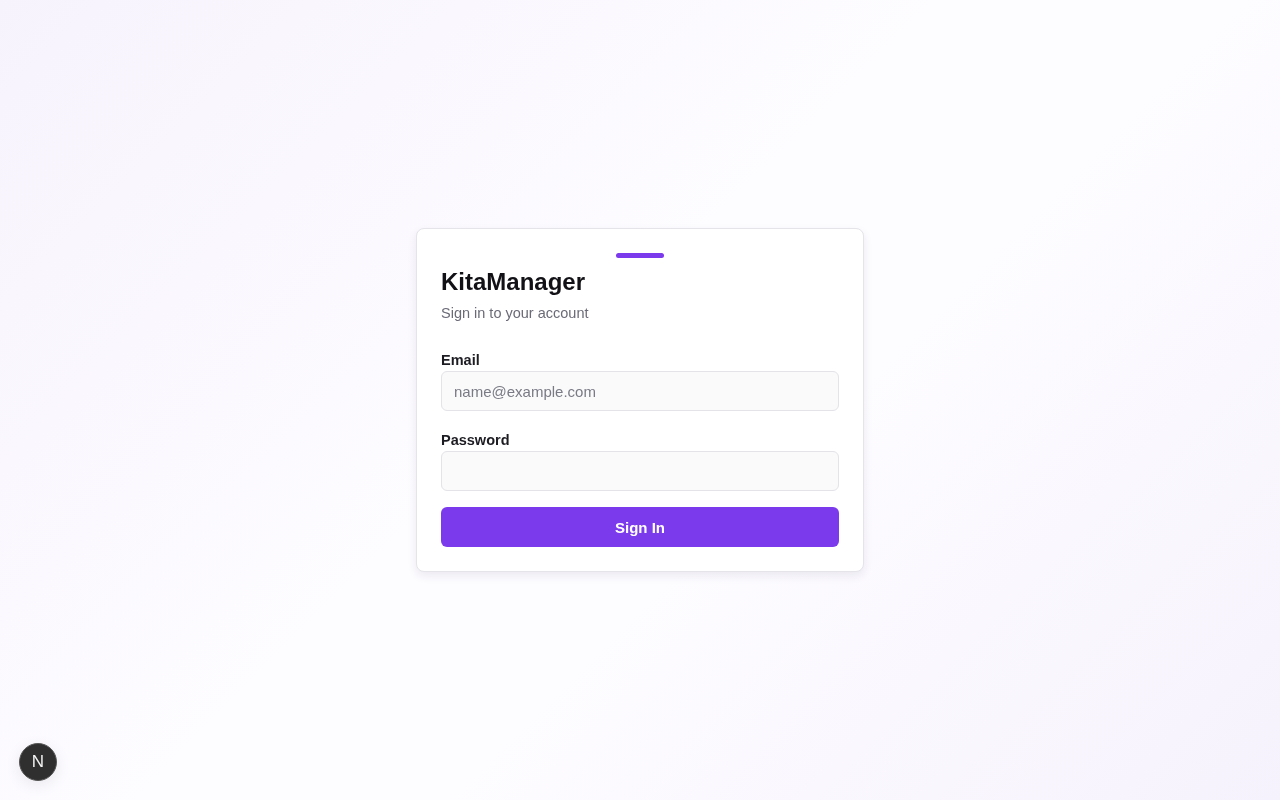 This screenshot has height=800, width=1280. I want to click on accent-bar, so click(640, 255).